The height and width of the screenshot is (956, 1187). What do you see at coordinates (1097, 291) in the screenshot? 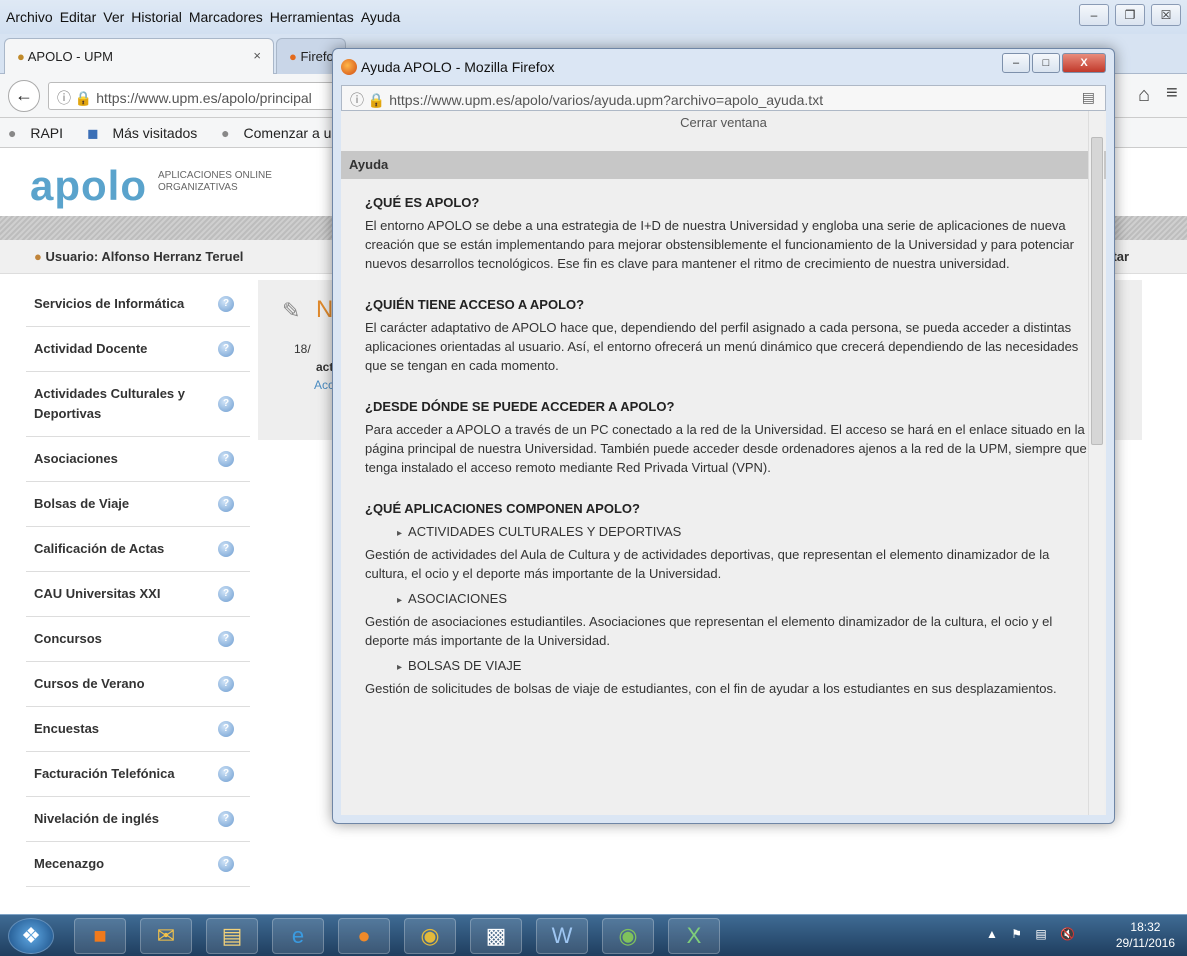
I see `scrollbar-thumb` at bounding box center [1097, 291].